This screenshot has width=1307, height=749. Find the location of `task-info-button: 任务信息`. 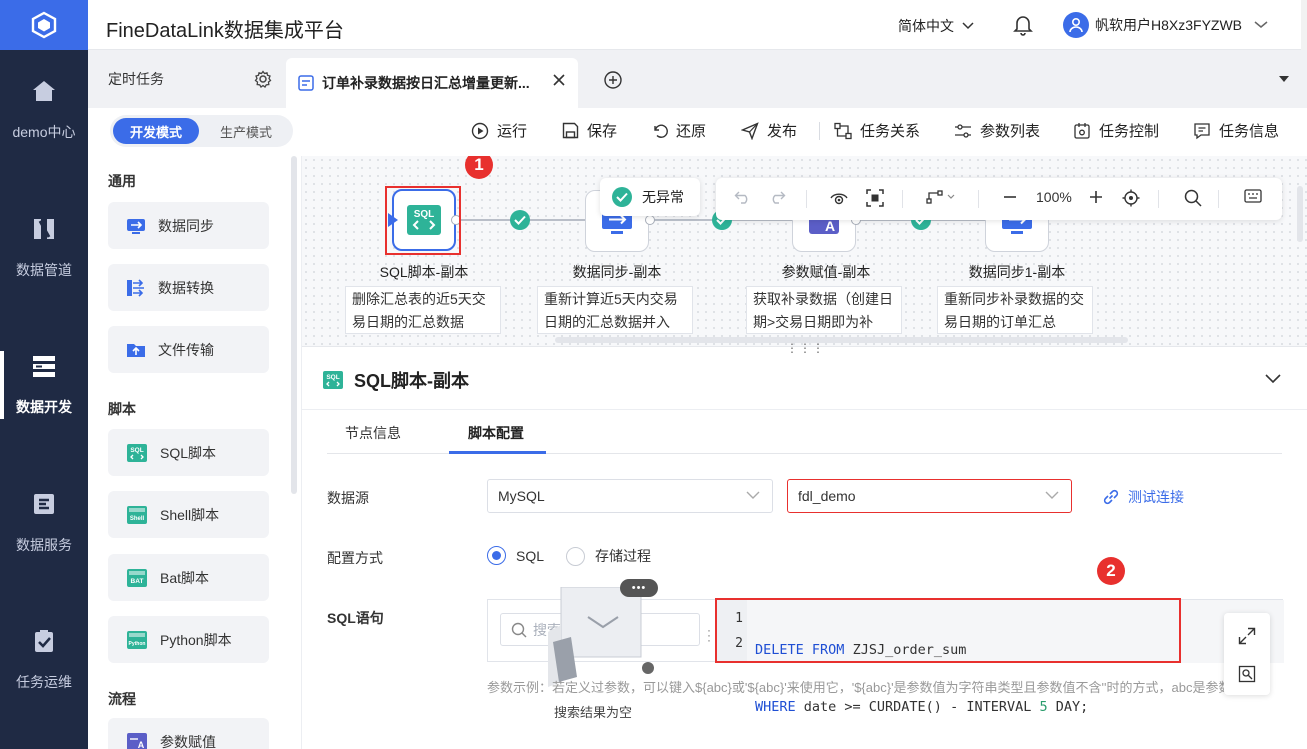

task-info-button: 任务信息 is located at coordinates (1236, 130).